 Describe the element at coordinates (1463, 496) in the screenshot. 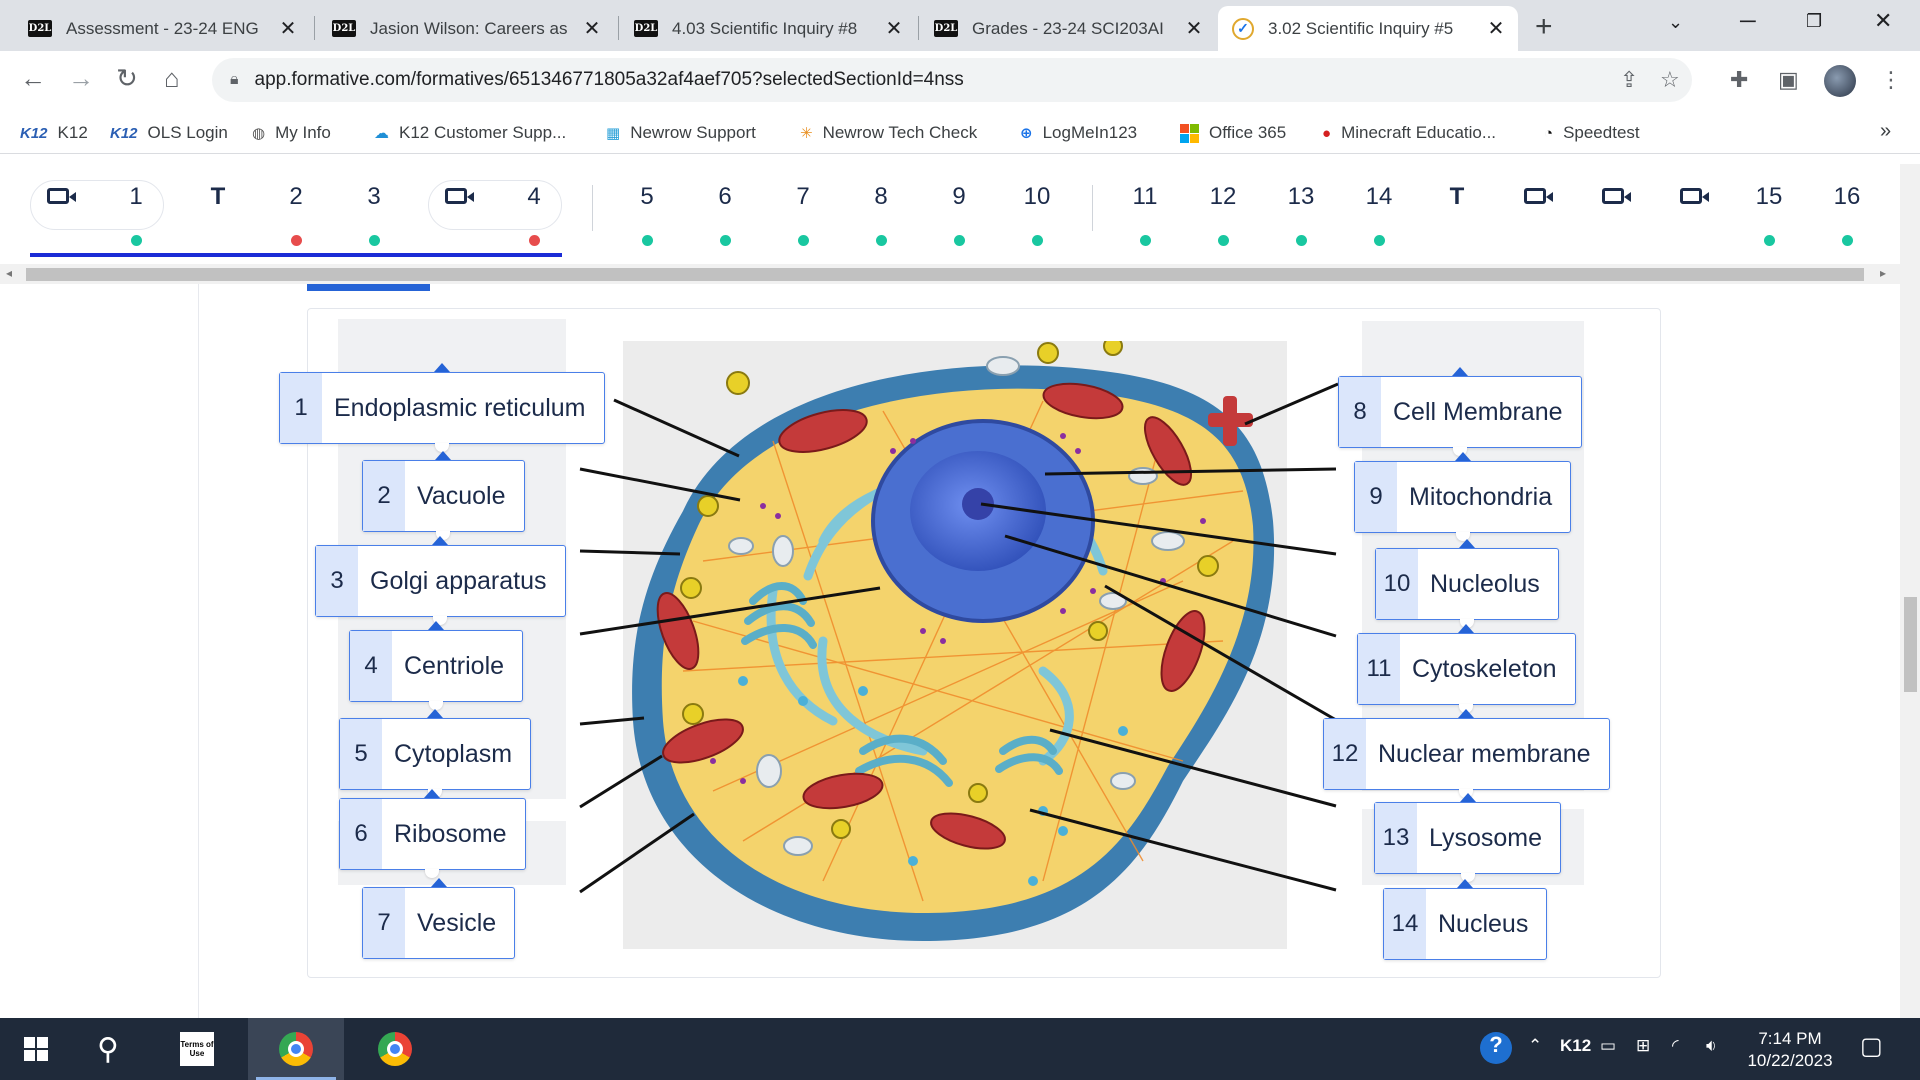

I see `draggable-label: 9 Mitochondria` at that location.